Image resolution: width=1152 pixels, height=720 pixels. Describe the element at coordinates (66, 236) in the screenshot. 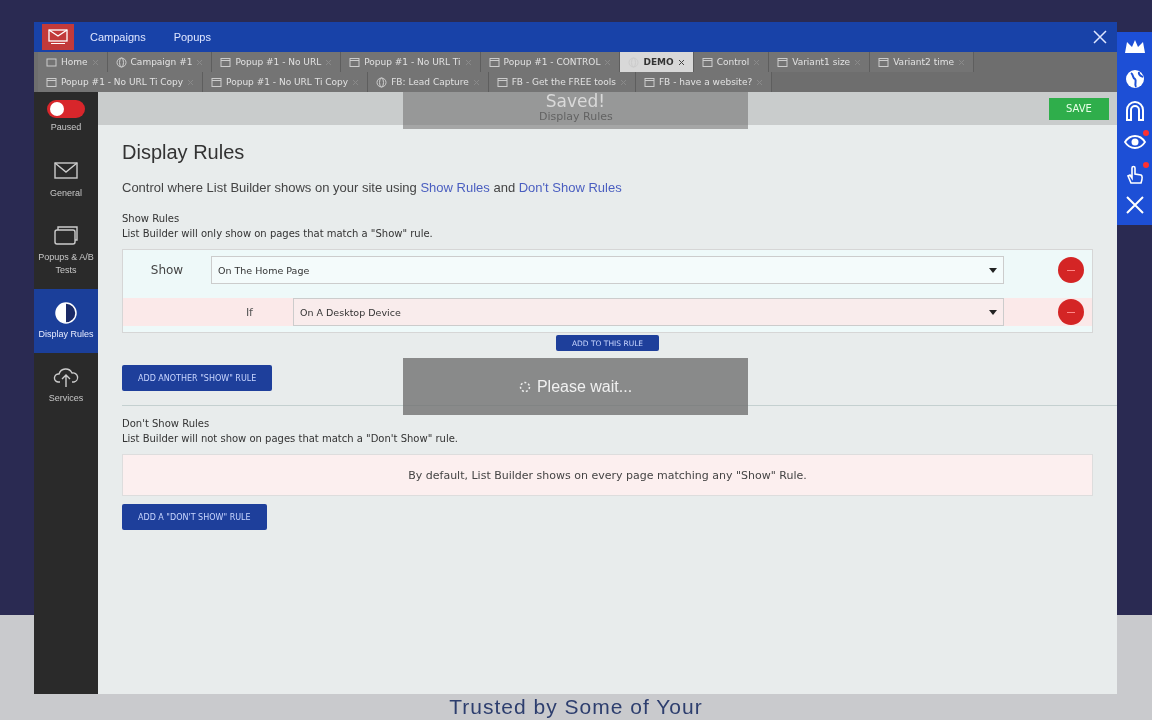

I see `windows-icon` at that location.